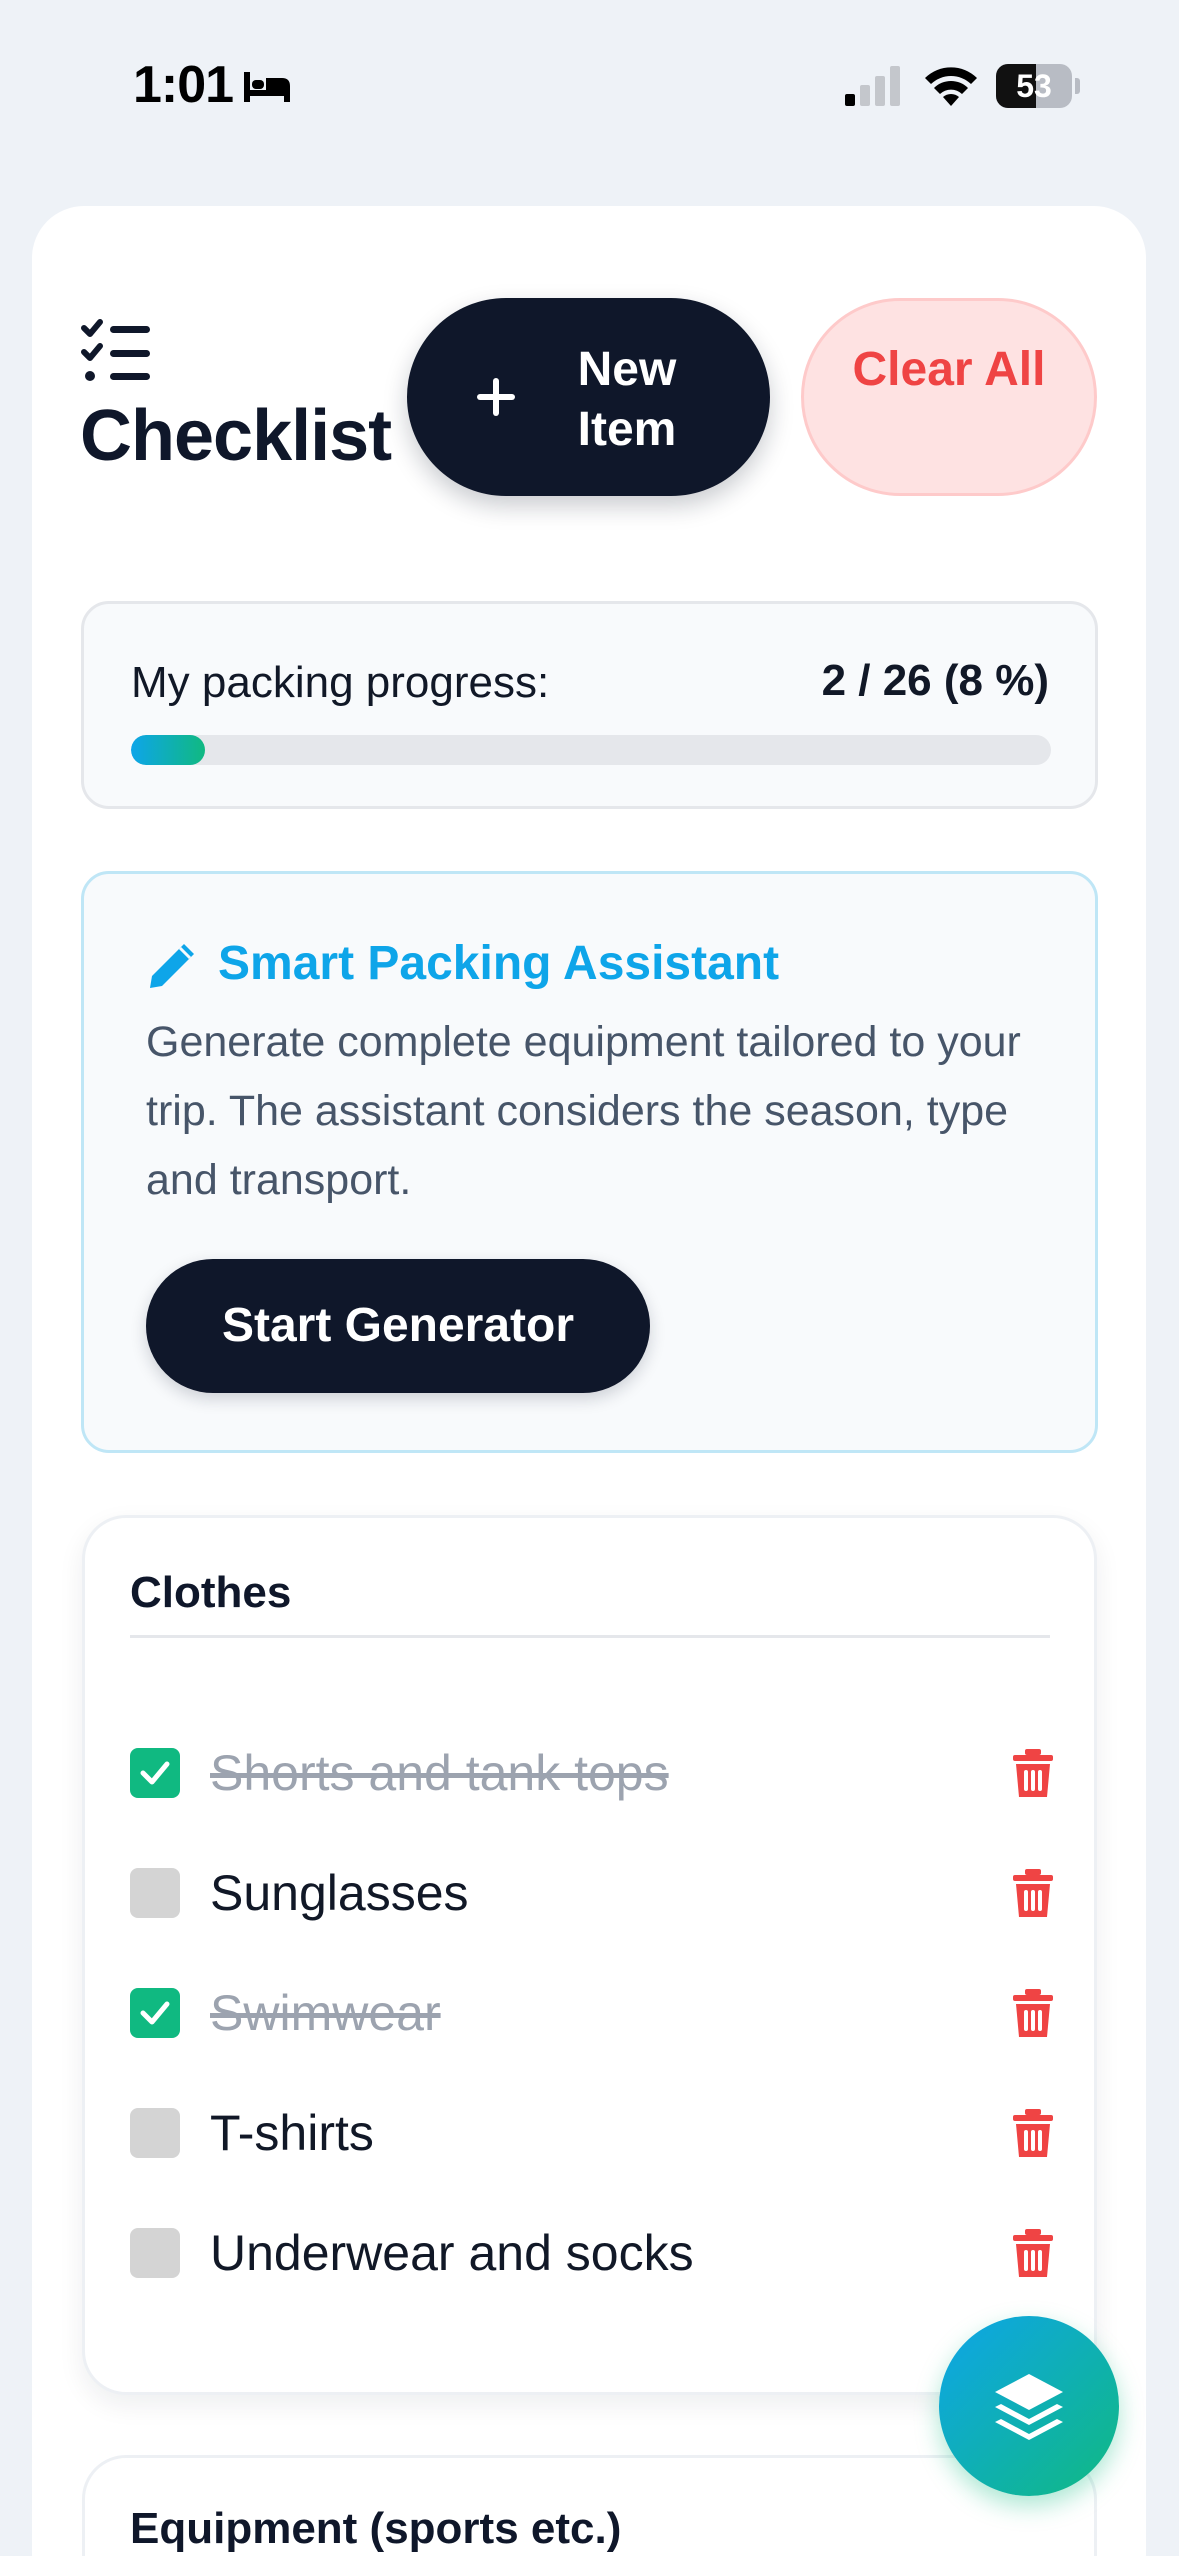  What do you see at coordinates (267, 87) in the screenshot?
I see `bed-icon` at bounding box center [267, 87].